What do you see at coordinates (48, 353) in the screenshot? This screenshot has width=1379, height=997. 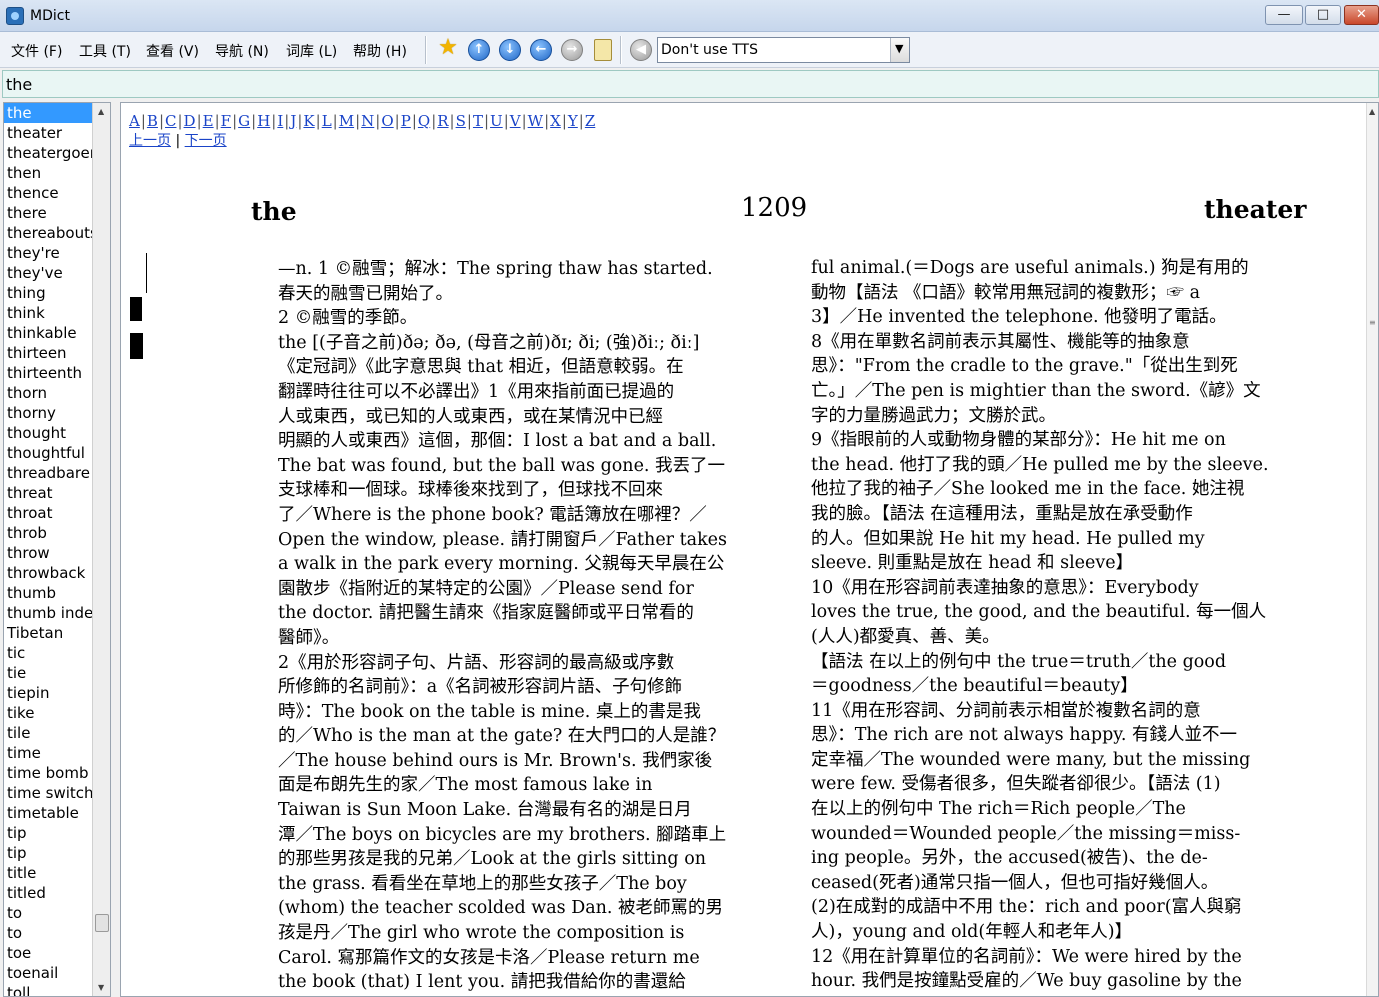 I see `word-list-item: thirteen` at bounding box center [48, 353].